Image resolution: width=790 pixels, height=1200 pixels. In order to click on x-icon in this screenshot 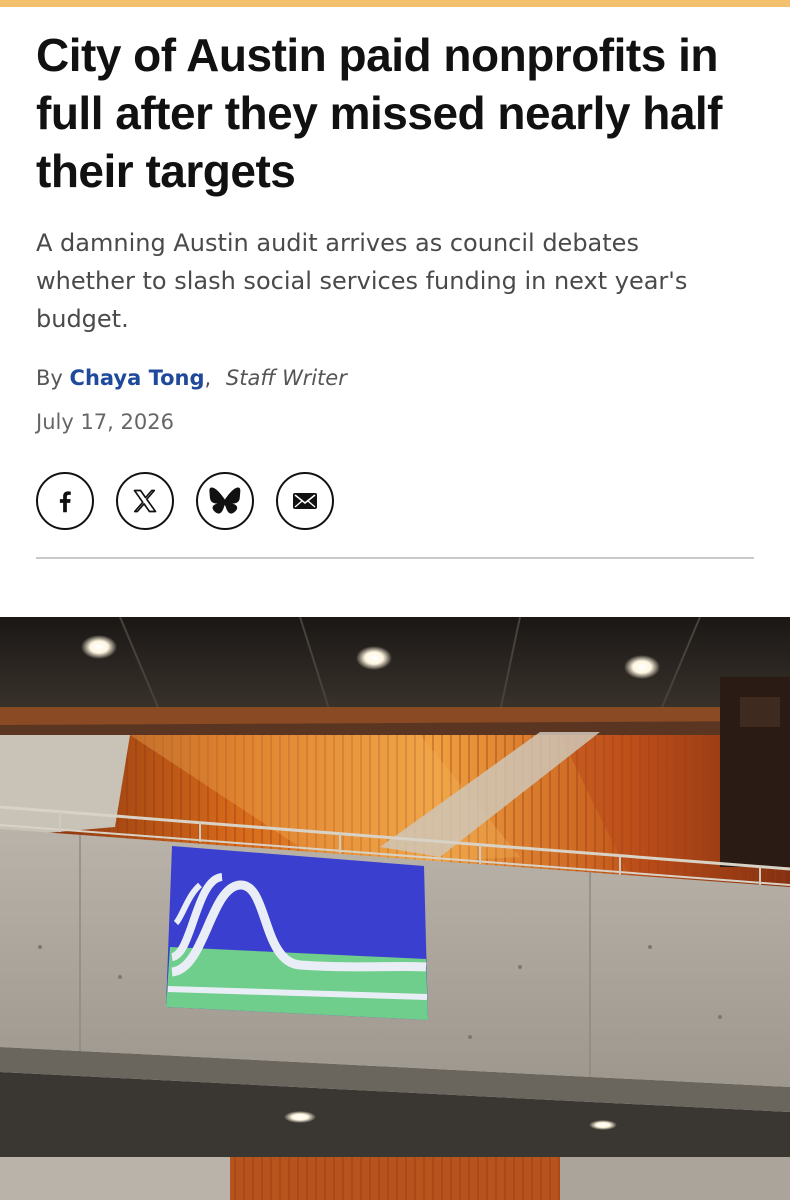, I will do `click(145, 501)`.